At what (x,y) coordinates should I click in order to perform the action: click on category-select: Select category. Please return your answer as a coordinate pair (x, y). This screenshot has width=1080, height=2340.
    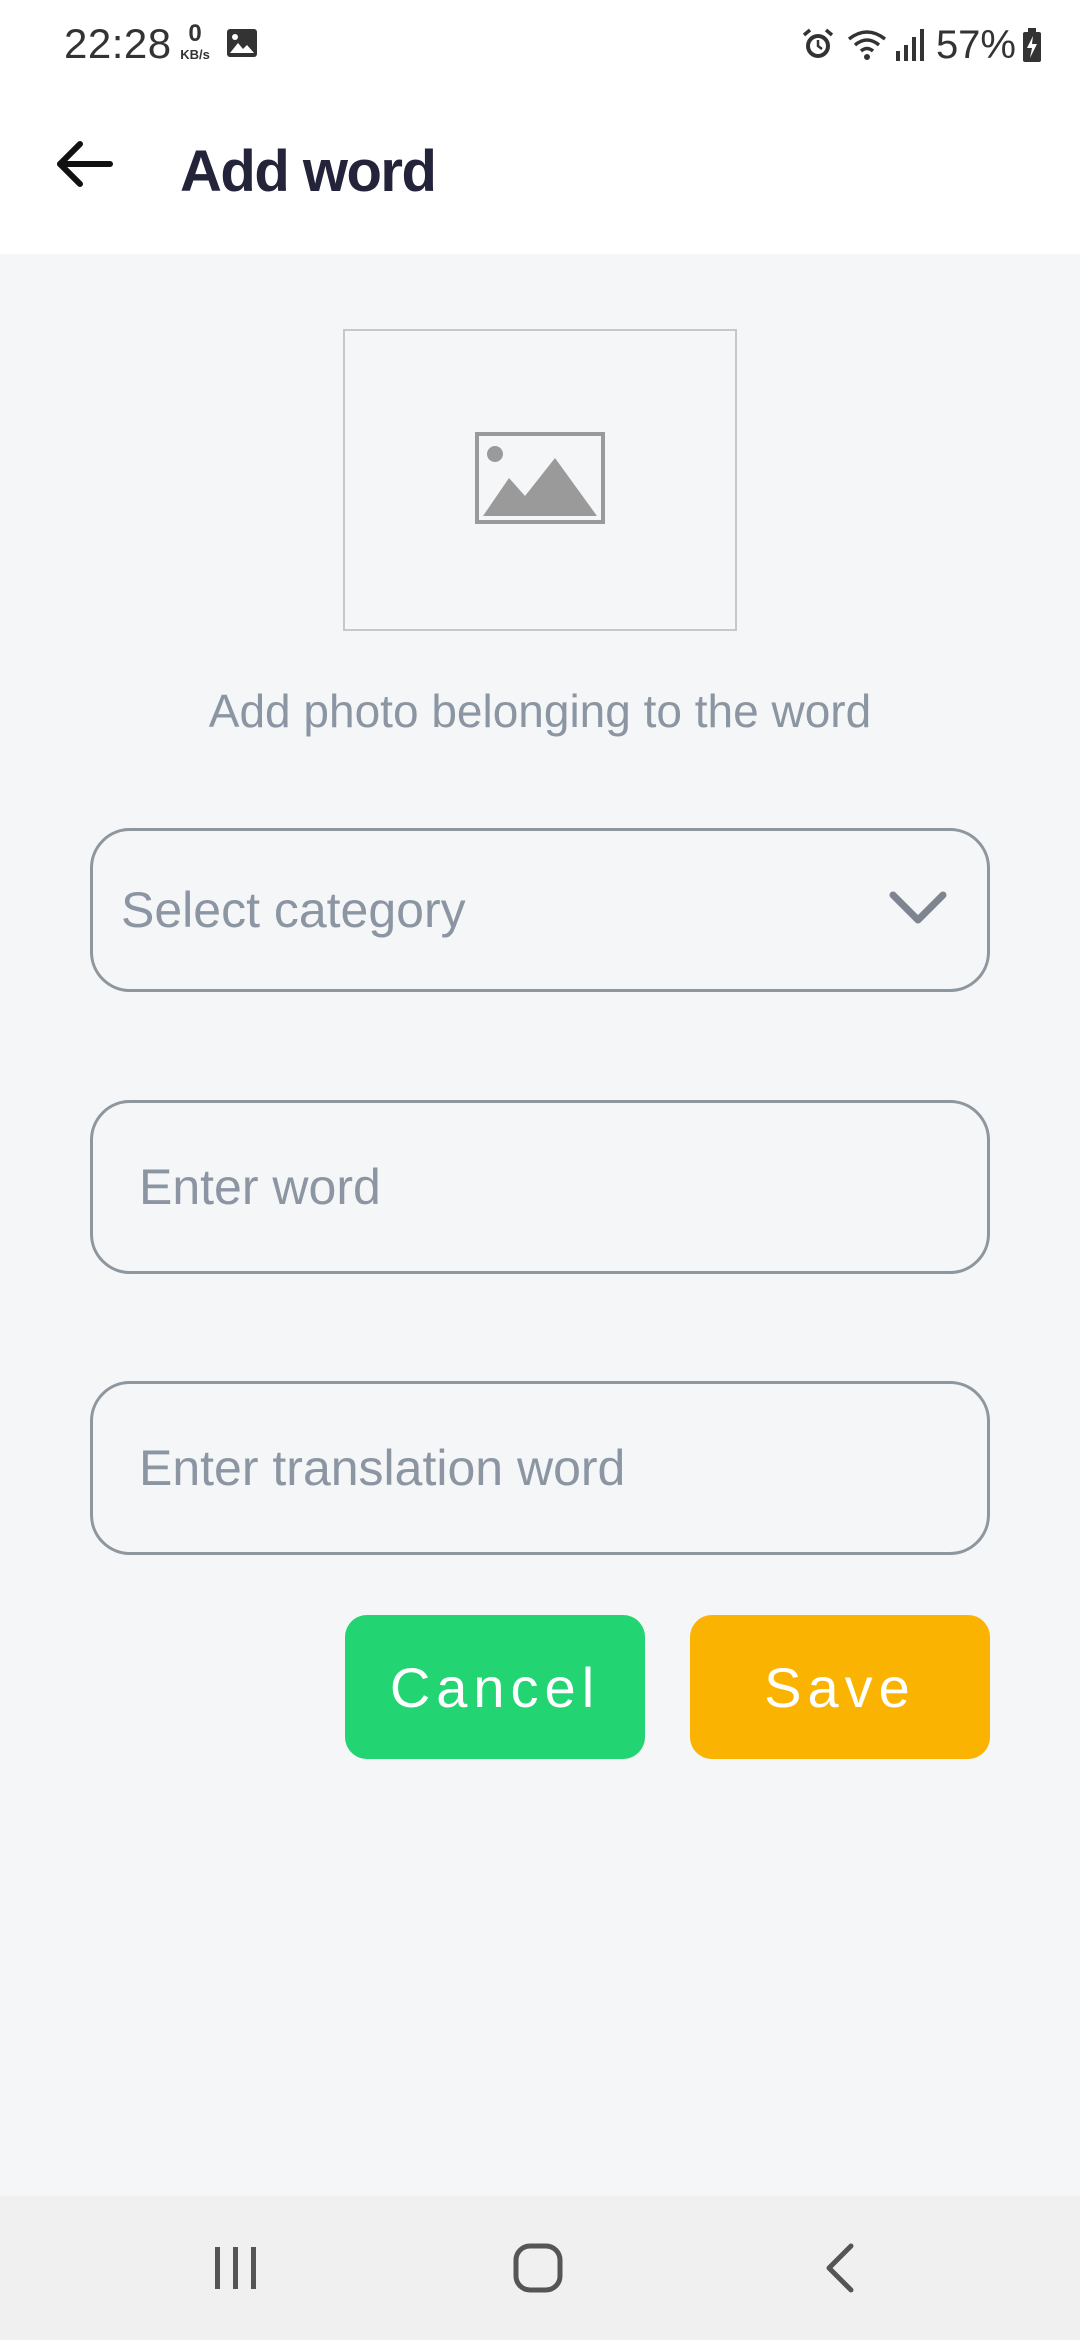
    Looking at the image, I should click on (540, 910).